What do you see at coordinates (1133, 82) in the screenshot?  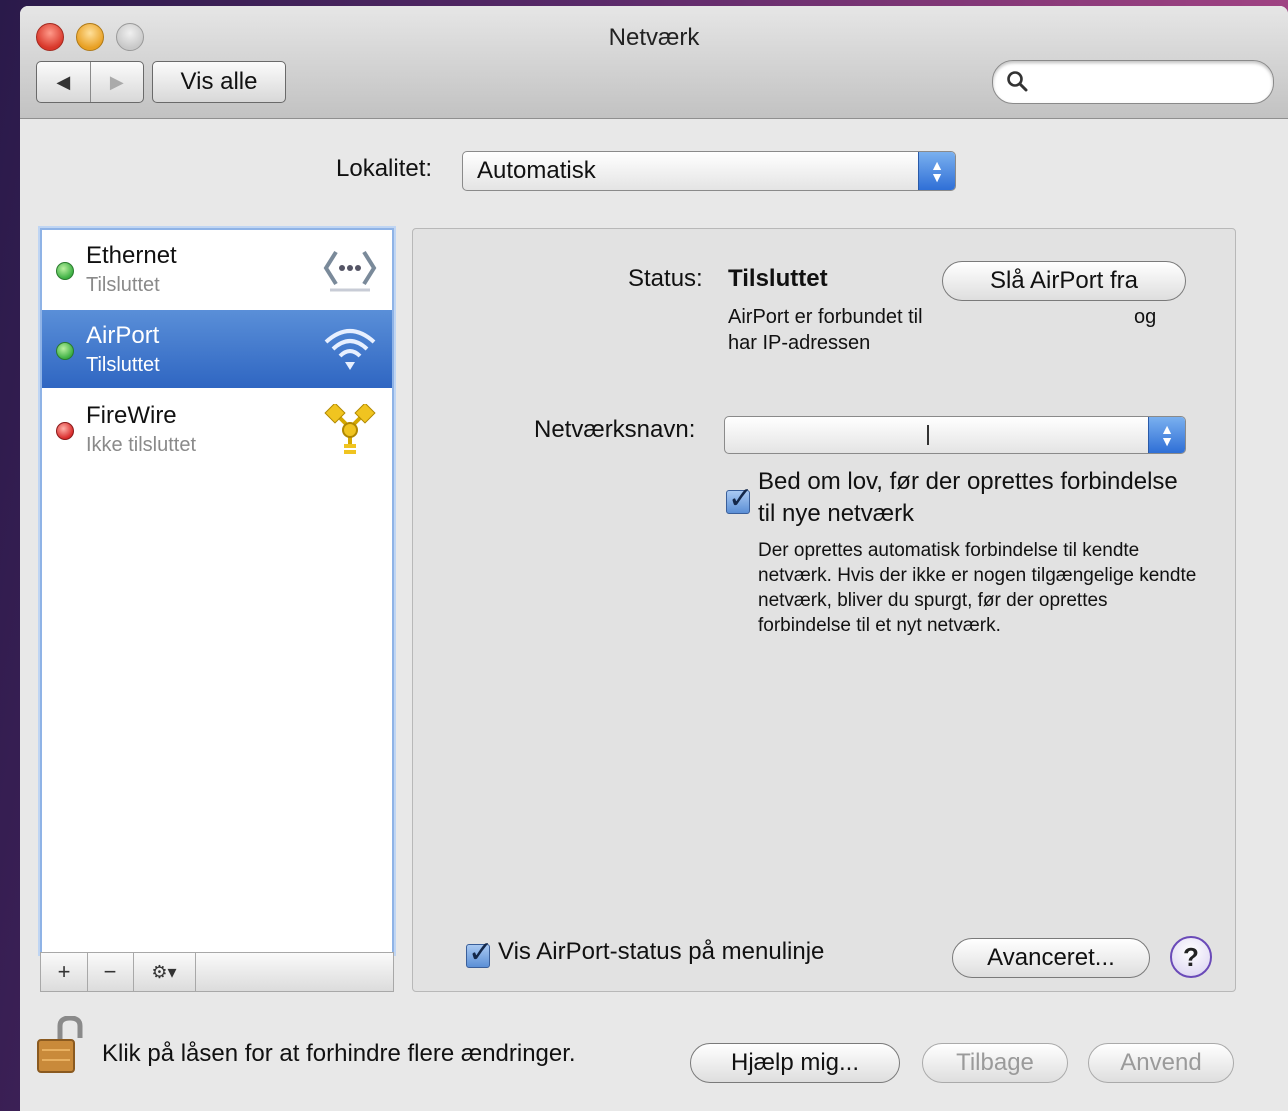 I see `search-field` at bounding box center [1133, 82].